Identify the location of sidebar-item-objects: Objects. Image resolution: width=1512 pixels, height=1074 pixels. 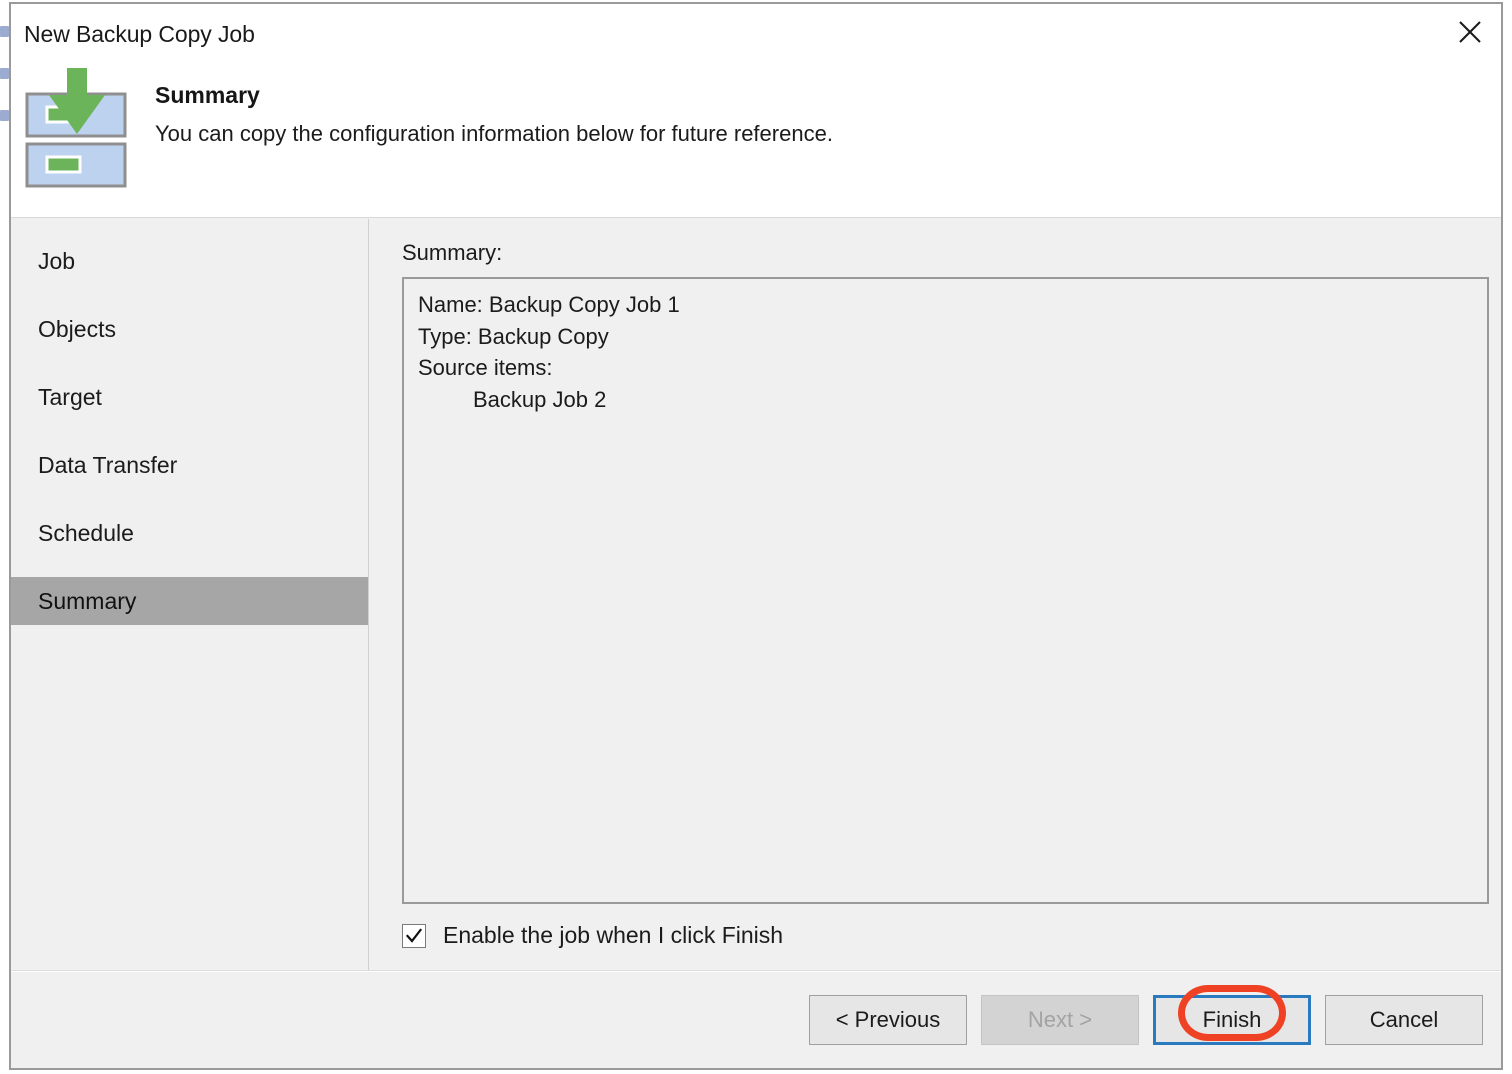
(189, 329).